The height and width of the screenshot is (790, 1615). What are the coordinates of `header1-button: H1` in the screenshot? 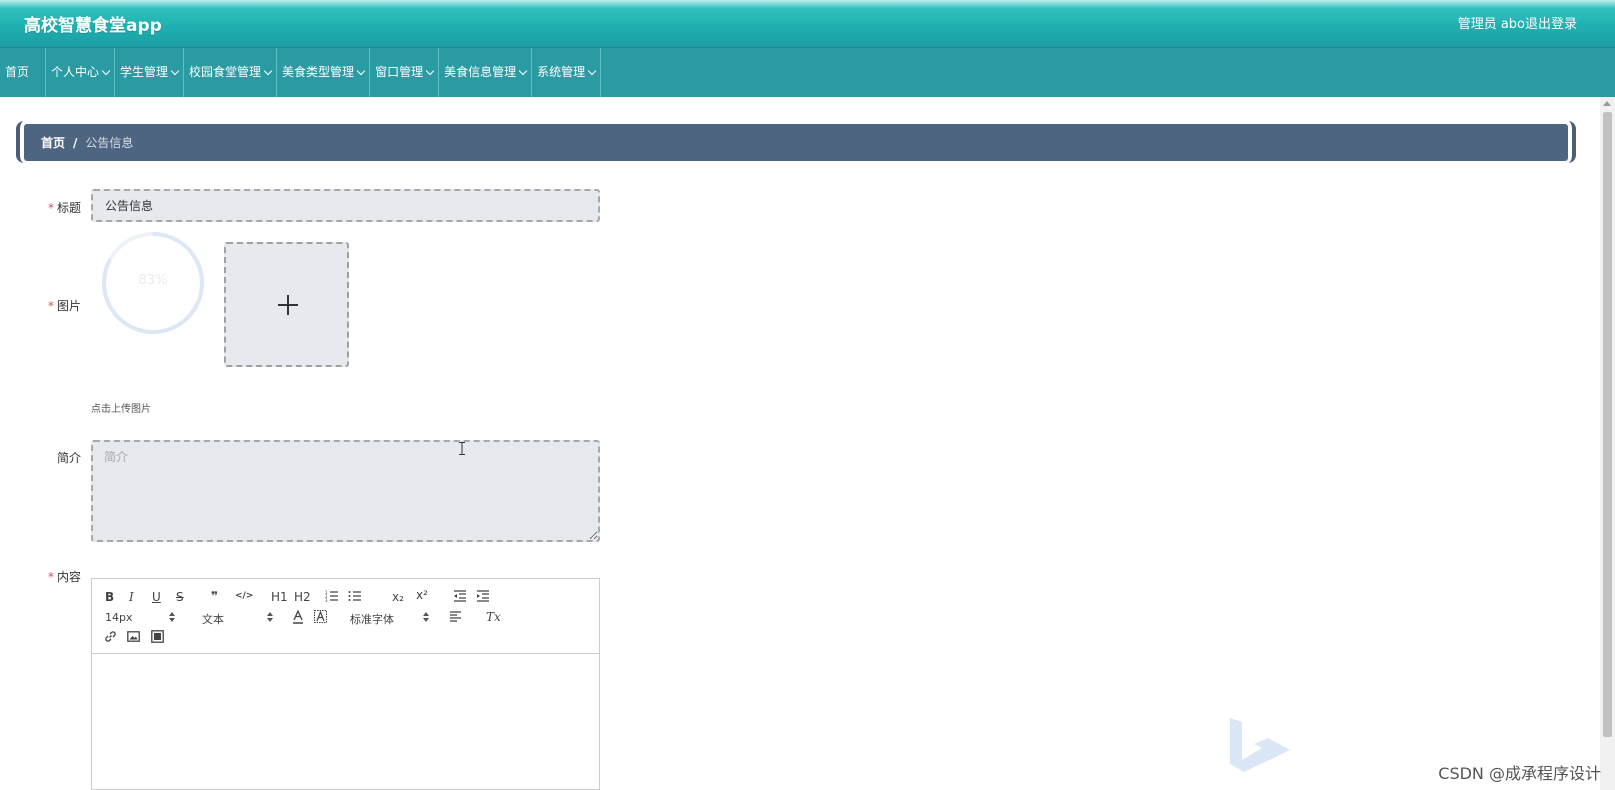 It's located at (279, 597).